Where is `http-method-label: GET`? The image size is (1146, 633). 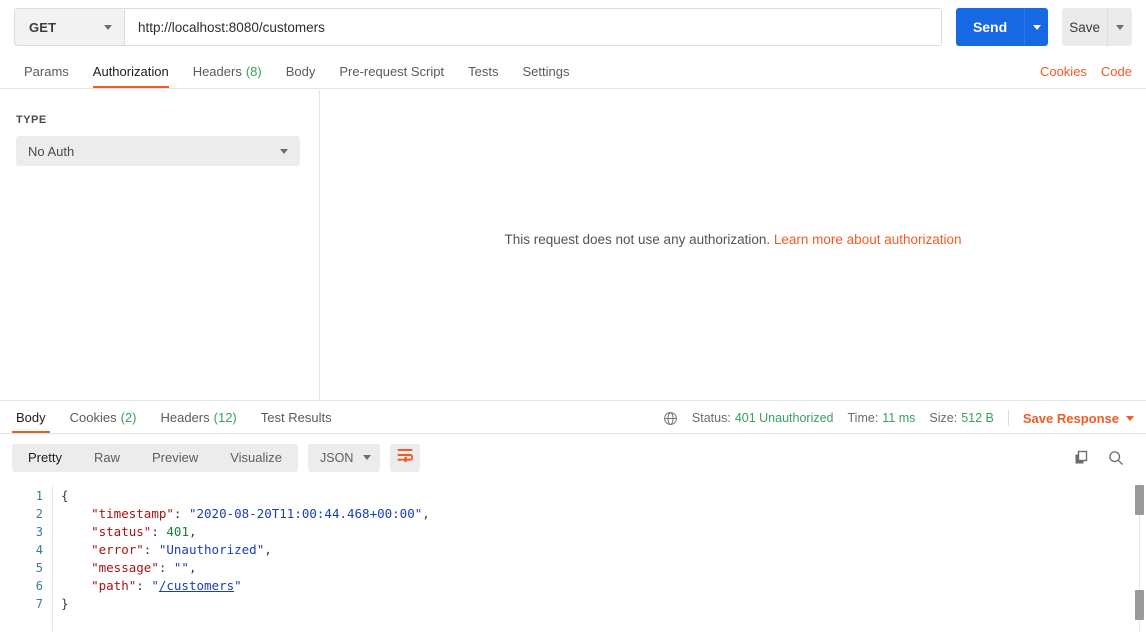 http-method-label: GET is located at coordinates (43, 27).